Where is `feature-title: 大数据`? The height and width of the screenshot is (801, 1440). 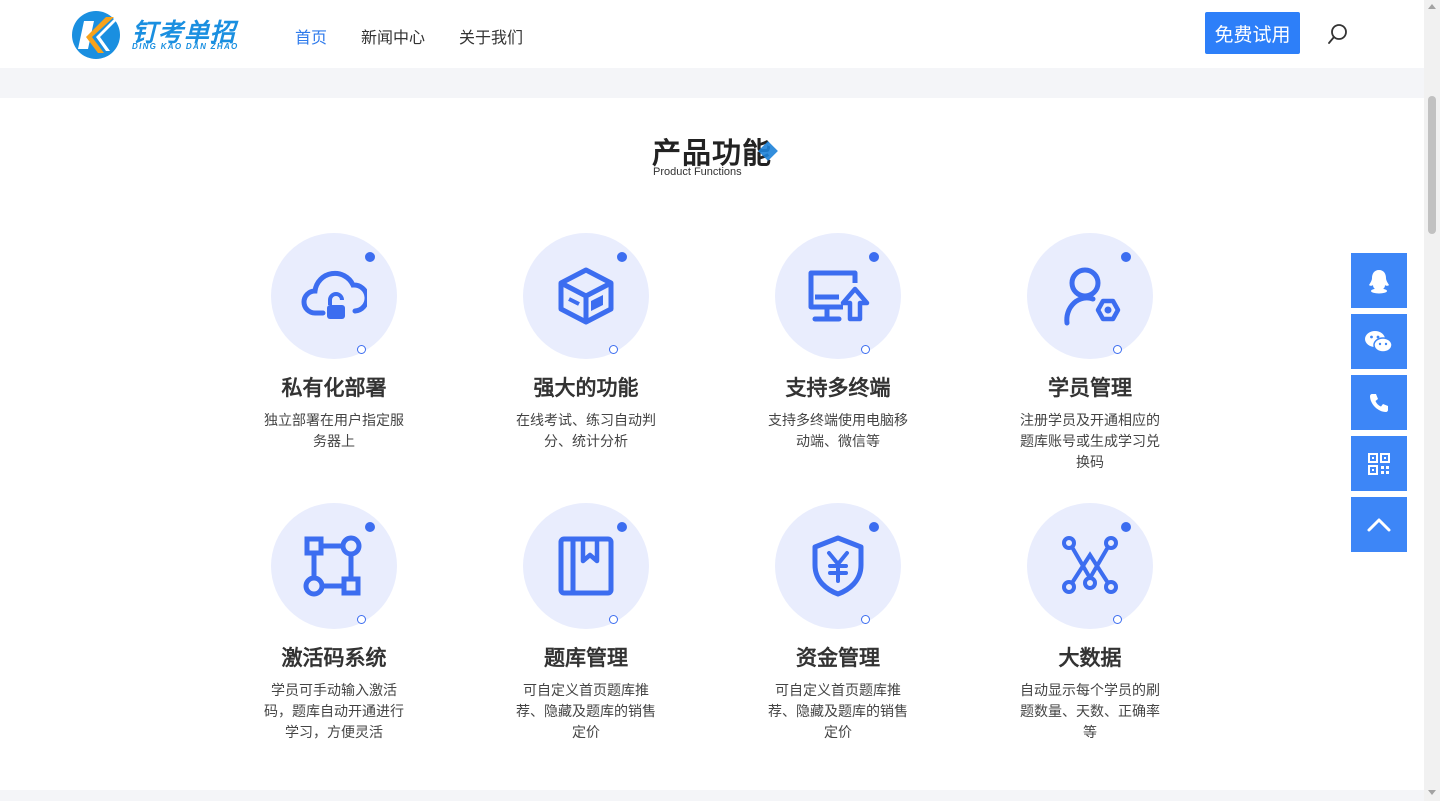
feature-title: 大数据 is located at coordinates (1090, 658).